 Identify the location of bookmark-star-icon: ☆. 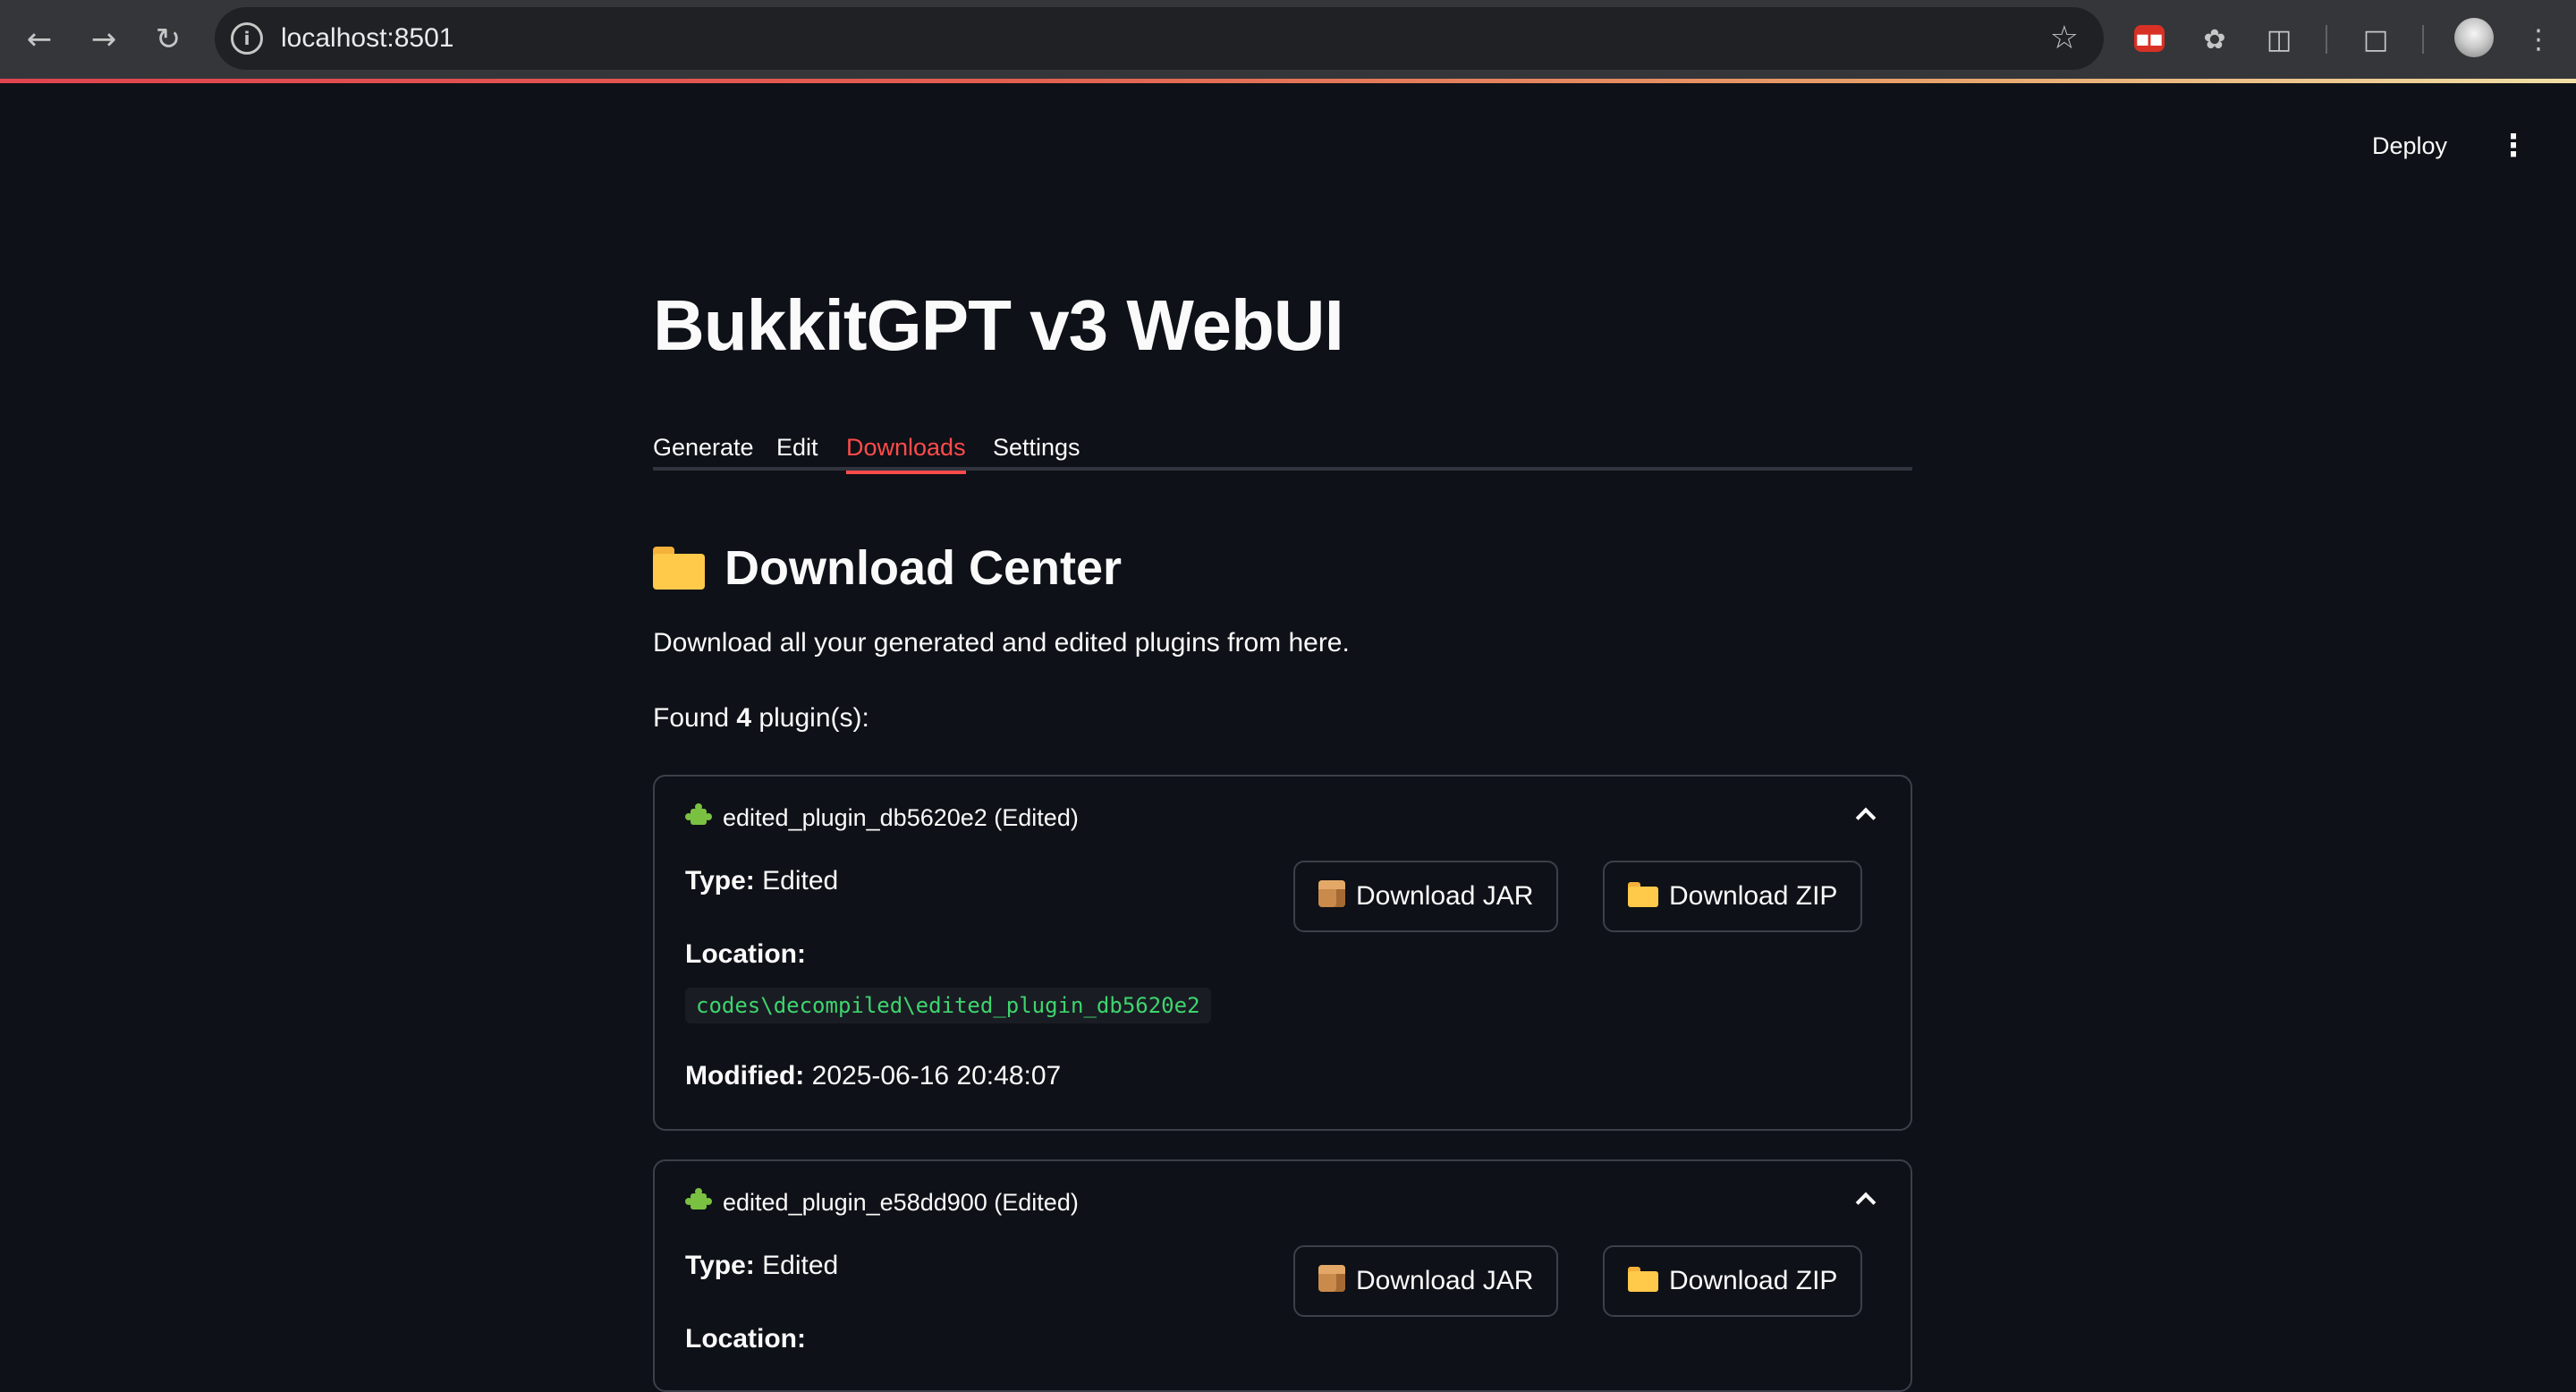
(2064, 38).